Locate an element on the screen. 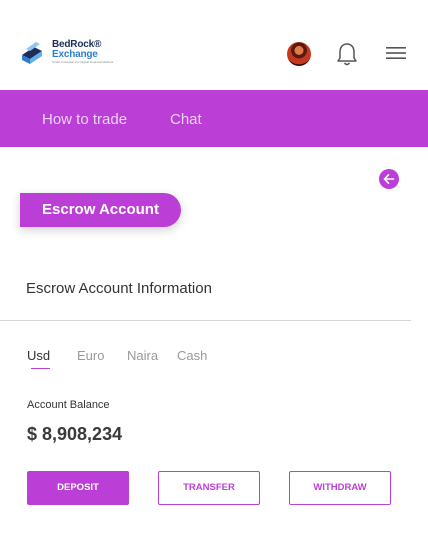 This screenshot has height=537, width=428. tab-cash: Cash is located at coordinates (192, 355).